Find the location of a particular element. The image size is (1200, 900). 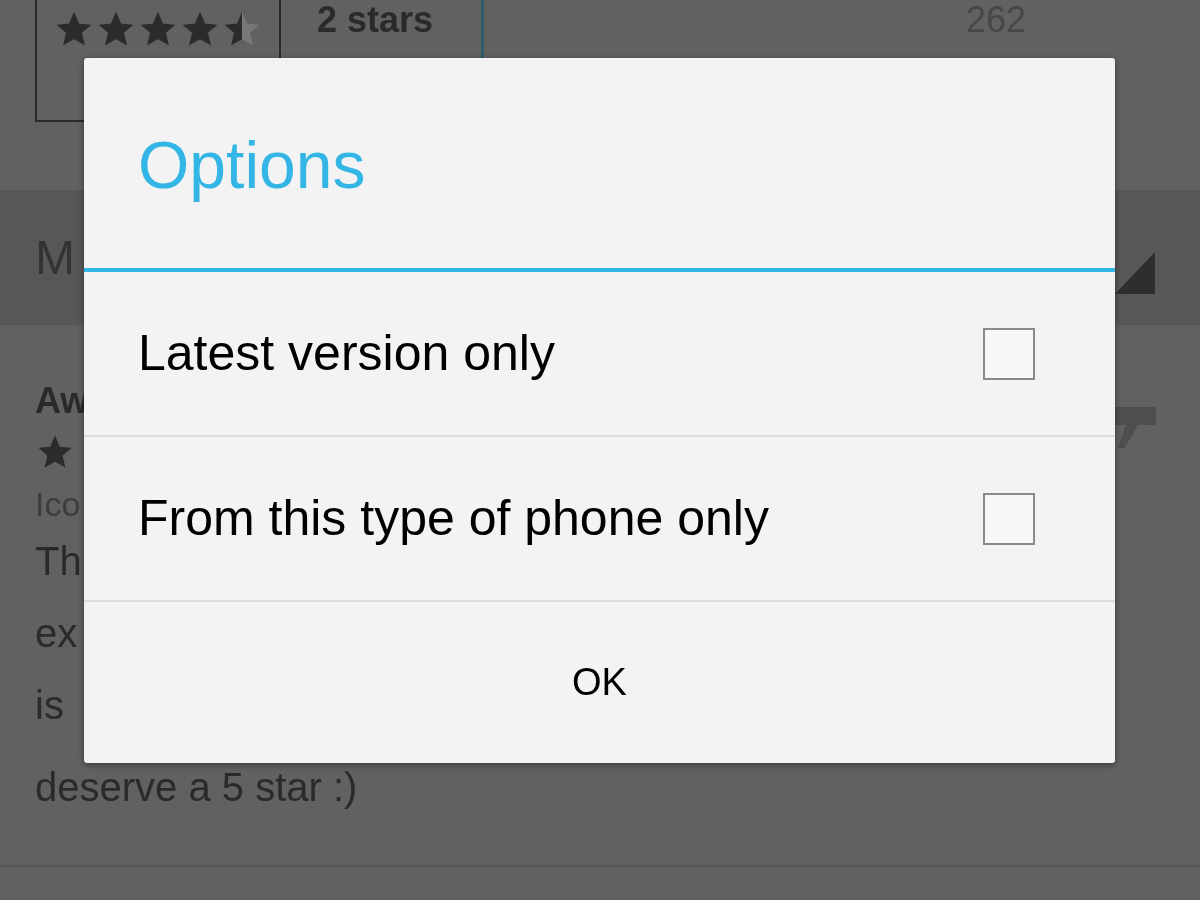

review-text: is is located at coordinates (49, 705).